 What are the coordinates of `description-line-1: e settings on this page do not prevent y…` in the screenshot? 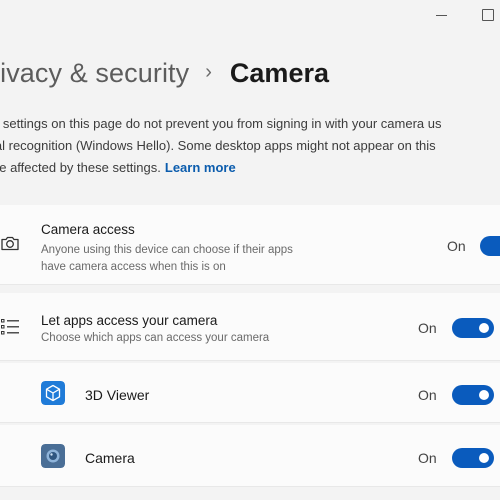 It's located at (221, 123).